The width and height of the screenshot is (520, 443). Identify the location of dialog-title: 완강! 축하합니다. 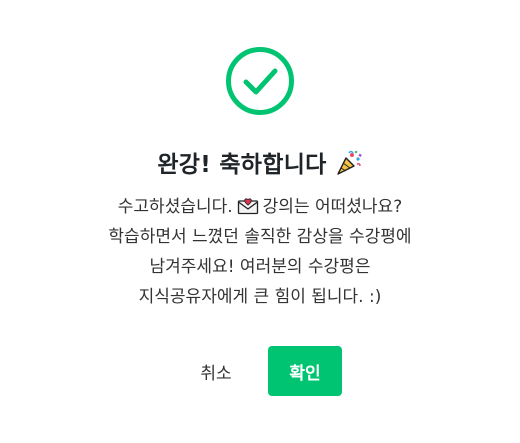
(260, 162).